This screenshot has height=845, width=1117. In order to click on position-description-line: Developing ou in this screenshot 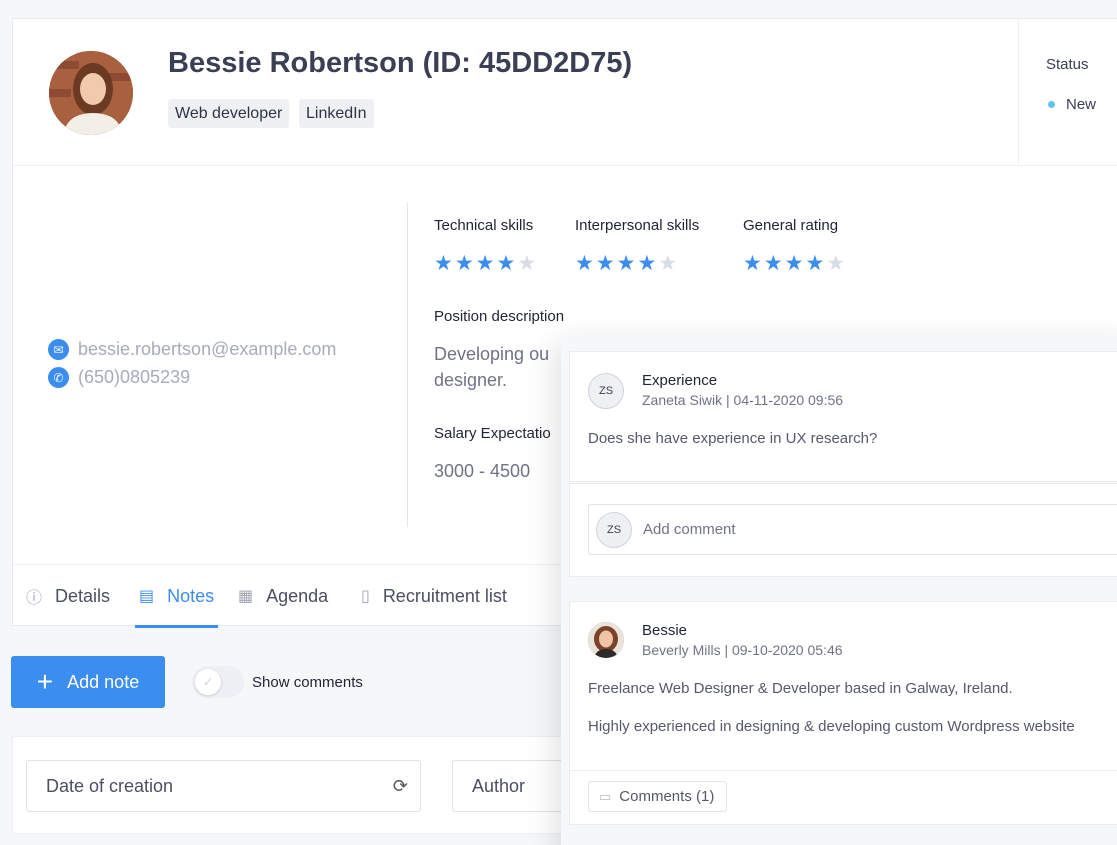, I will do `click(492, 354)`.